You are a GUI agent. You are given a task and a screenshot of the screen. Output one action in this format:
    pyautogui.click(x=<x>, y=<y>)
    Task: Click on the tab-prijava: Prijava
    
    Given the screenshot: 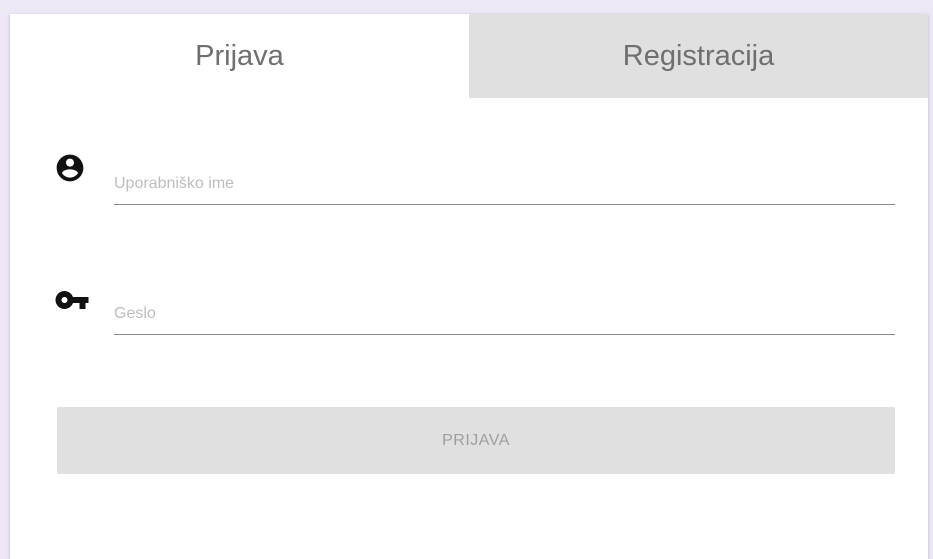 What is the action you would take?
    pyautogui.click(x=239, y=56)
    